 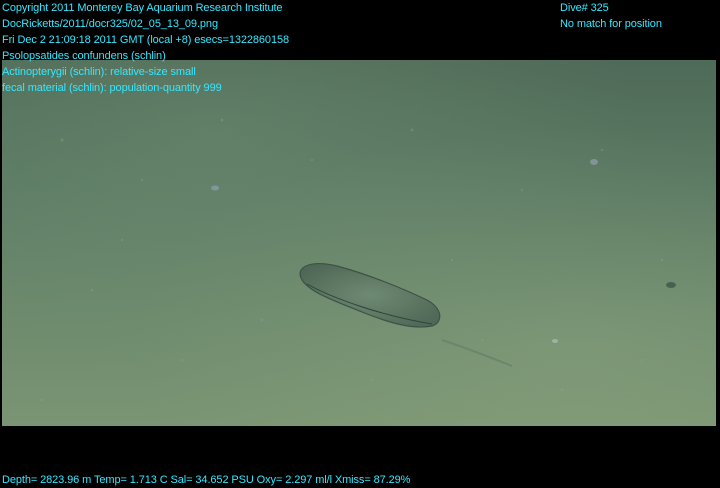 What do you see at coordinates (370, 295) in the screenshot?
I see `sea-cucumber` at bounding box center [370, 295].